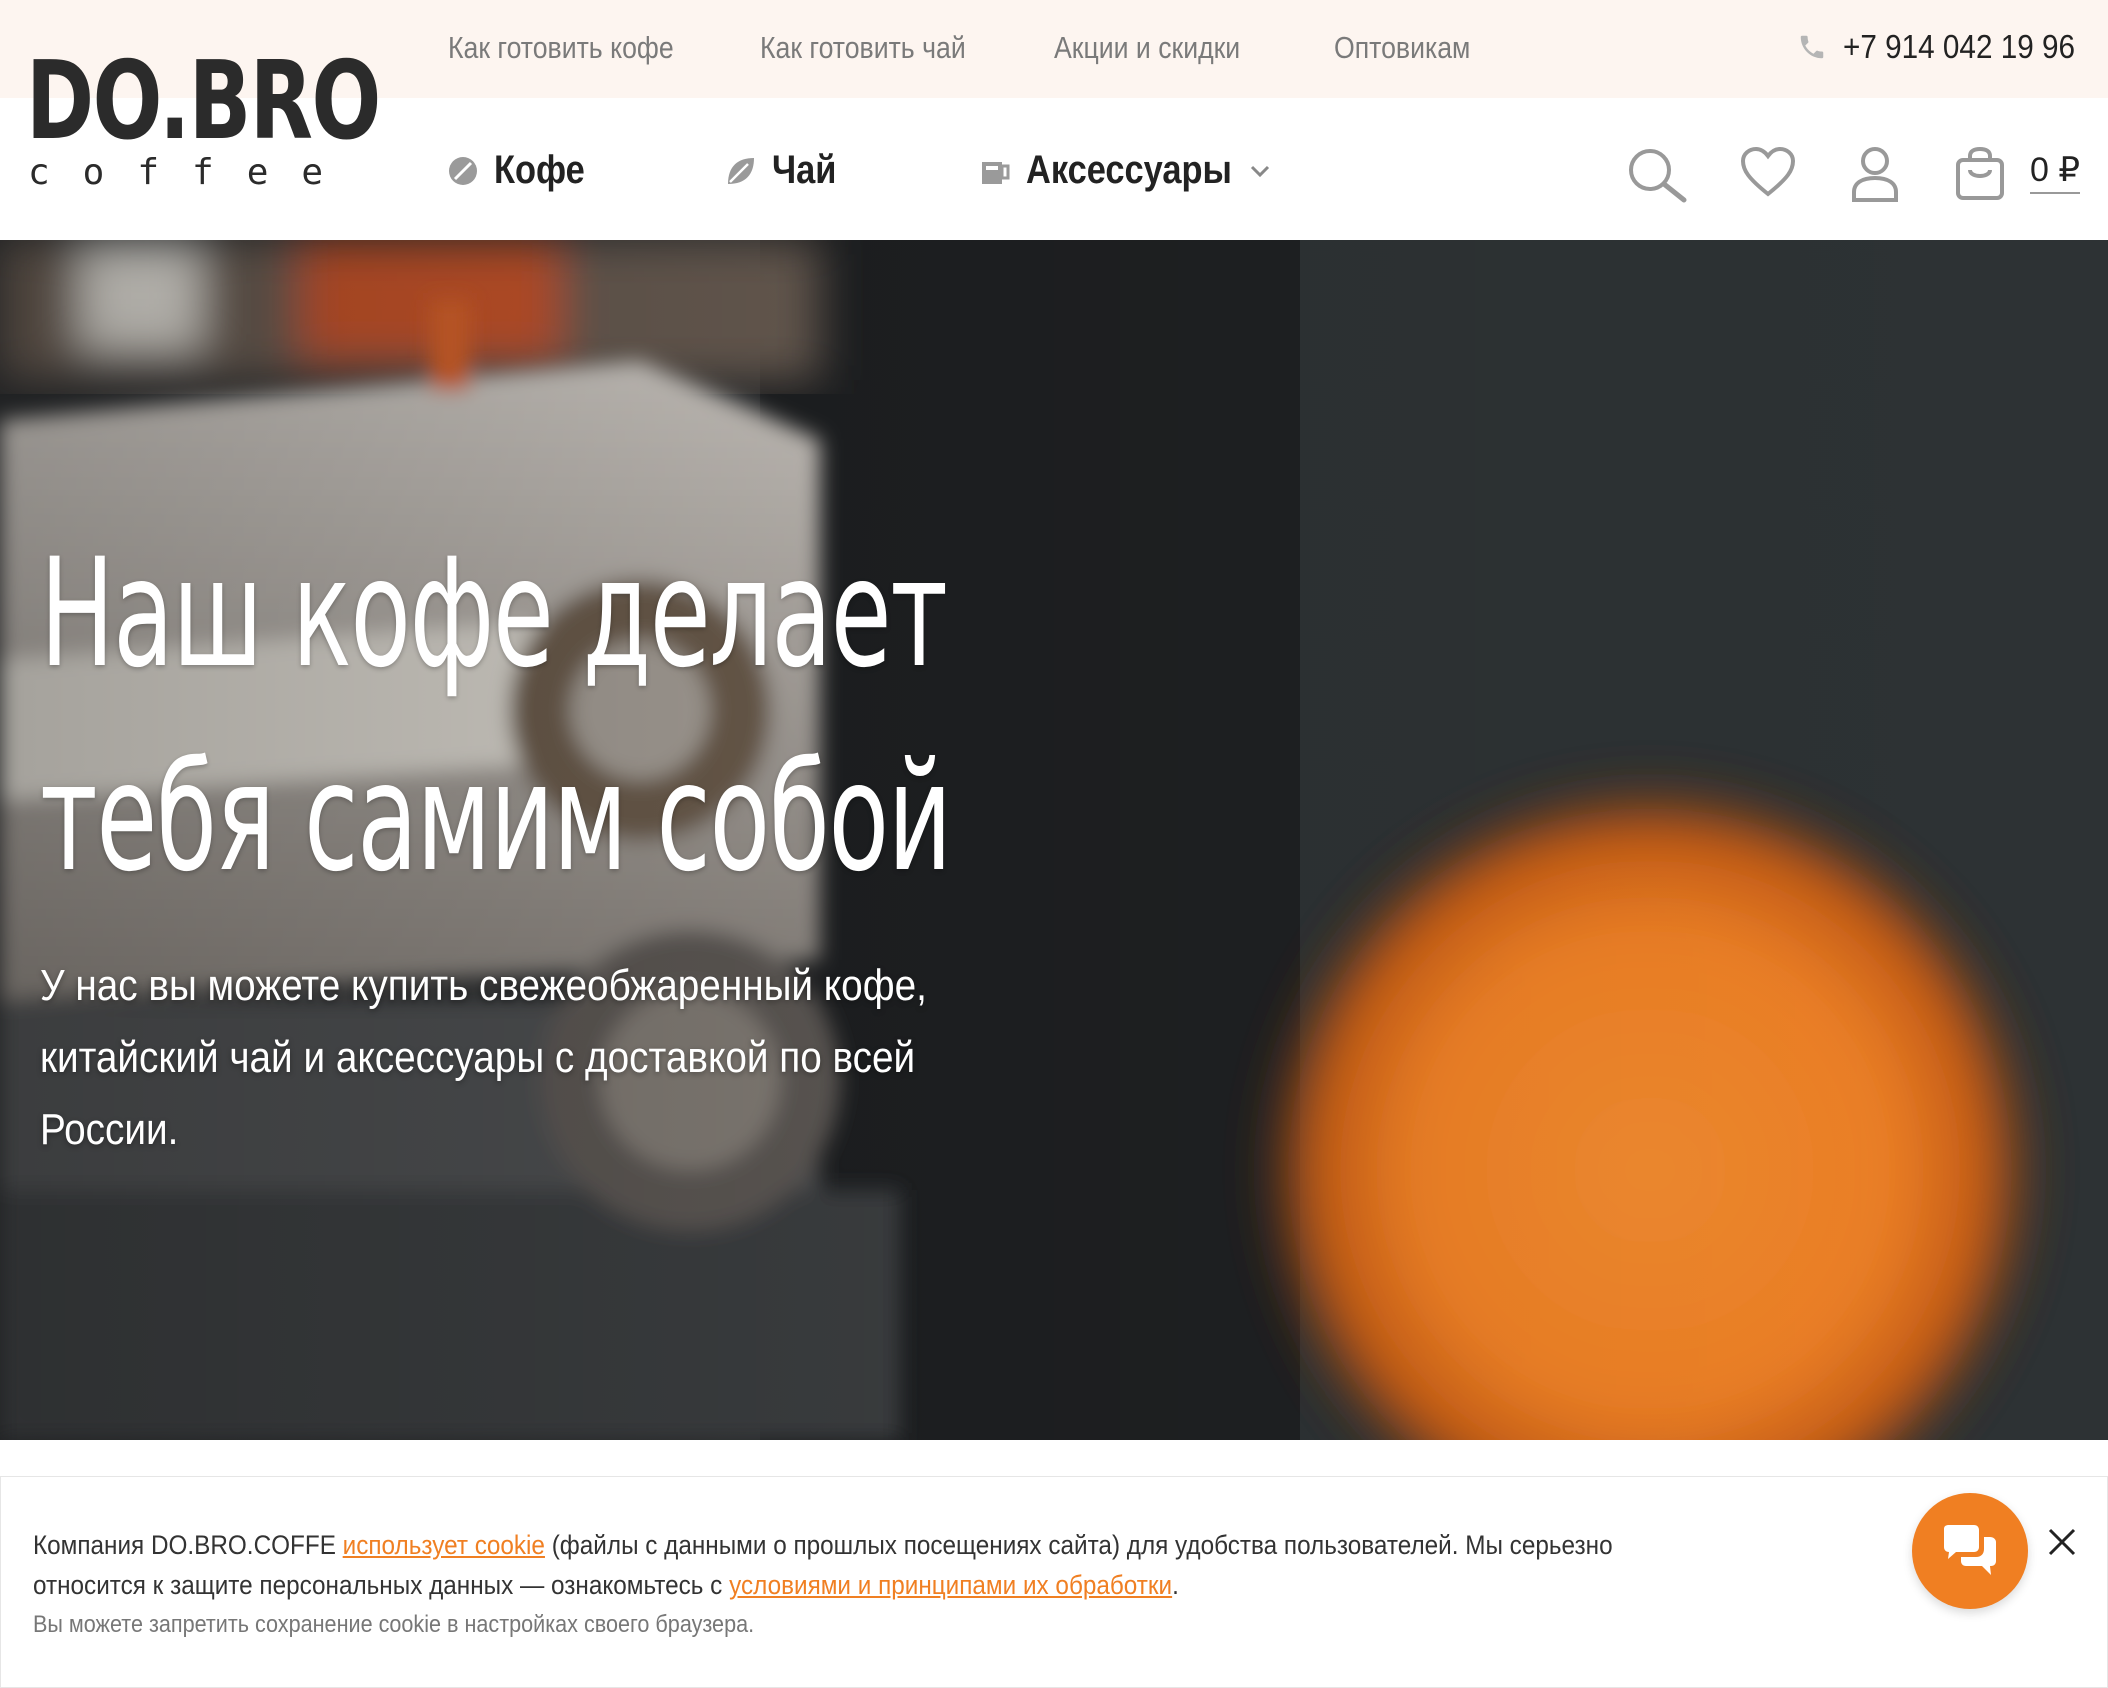  I want to click on nav-item-coffee: Кофе, so click(523, 170).